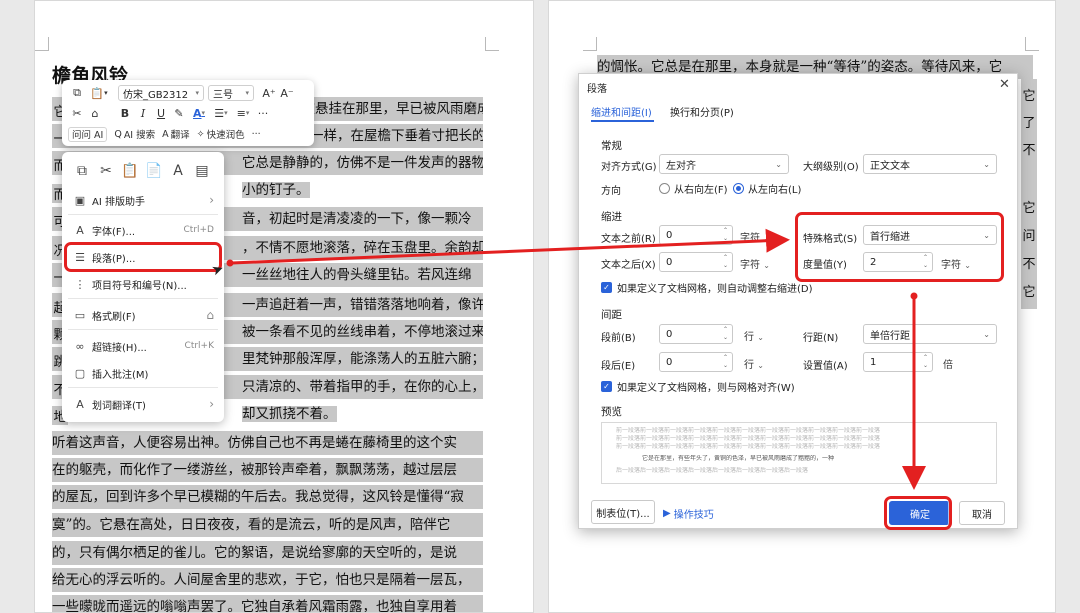  What do you see at coordinates (696, 235) in the screenshot?
I see `indent-before-input: 0 ⌃ ⌄` at bounding box center [696, 235].